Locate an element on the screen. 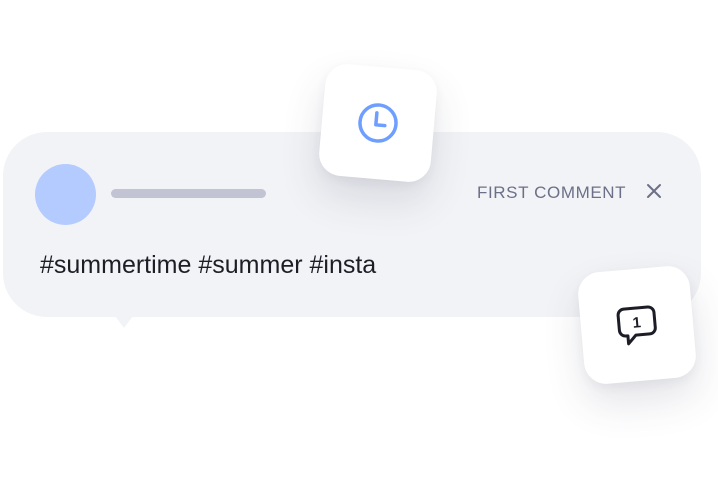  comment-count-badge: 1 is located at coordinates (637, 325).